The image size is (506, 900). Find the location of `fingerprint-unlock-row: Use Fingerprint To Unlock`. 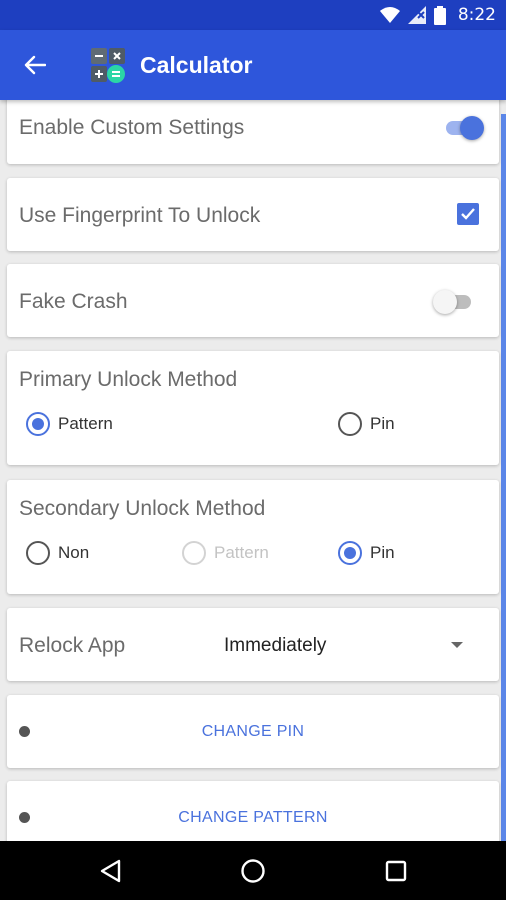

fingerprint-unlock-row: Use Fingerprint To Unlock is located at coordinates (253, 214).